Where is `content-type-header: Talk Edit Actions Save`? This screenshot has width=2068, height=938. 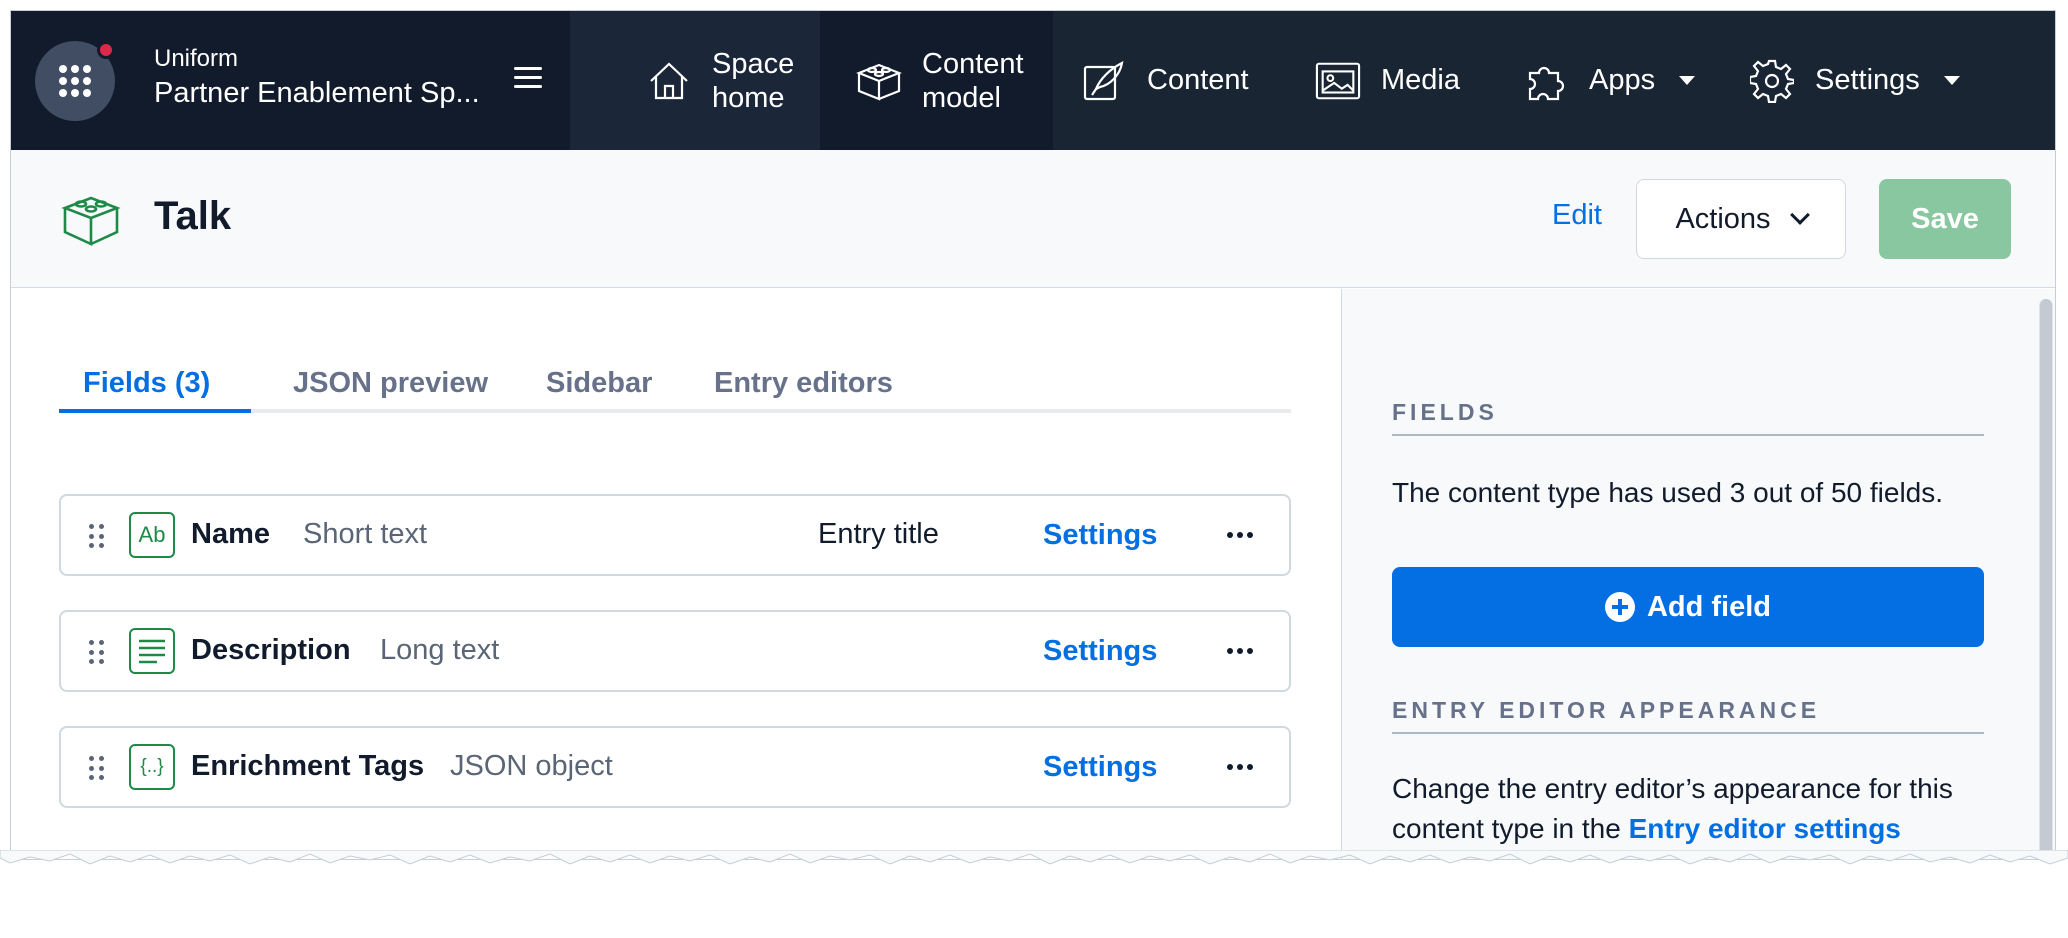
content-type-header: Talk Edit Actions Save is located at coordinates (1033, 219).